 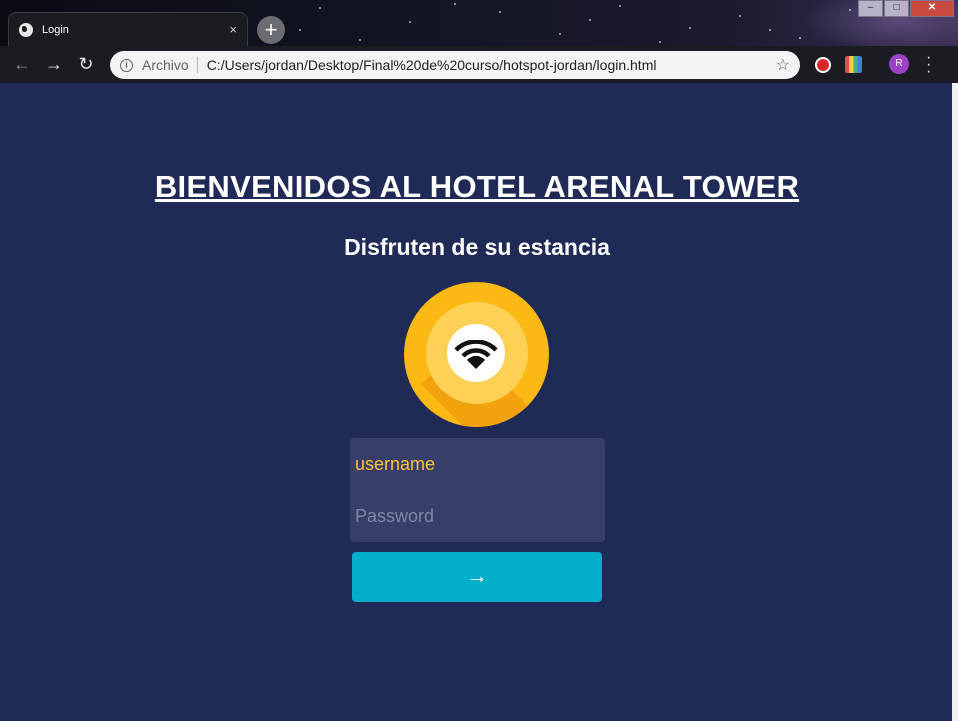 What do you see at coordinates (932, 8) in the screenshot?
I see `close-window-button: ✕` at bounding box center [932, 8].